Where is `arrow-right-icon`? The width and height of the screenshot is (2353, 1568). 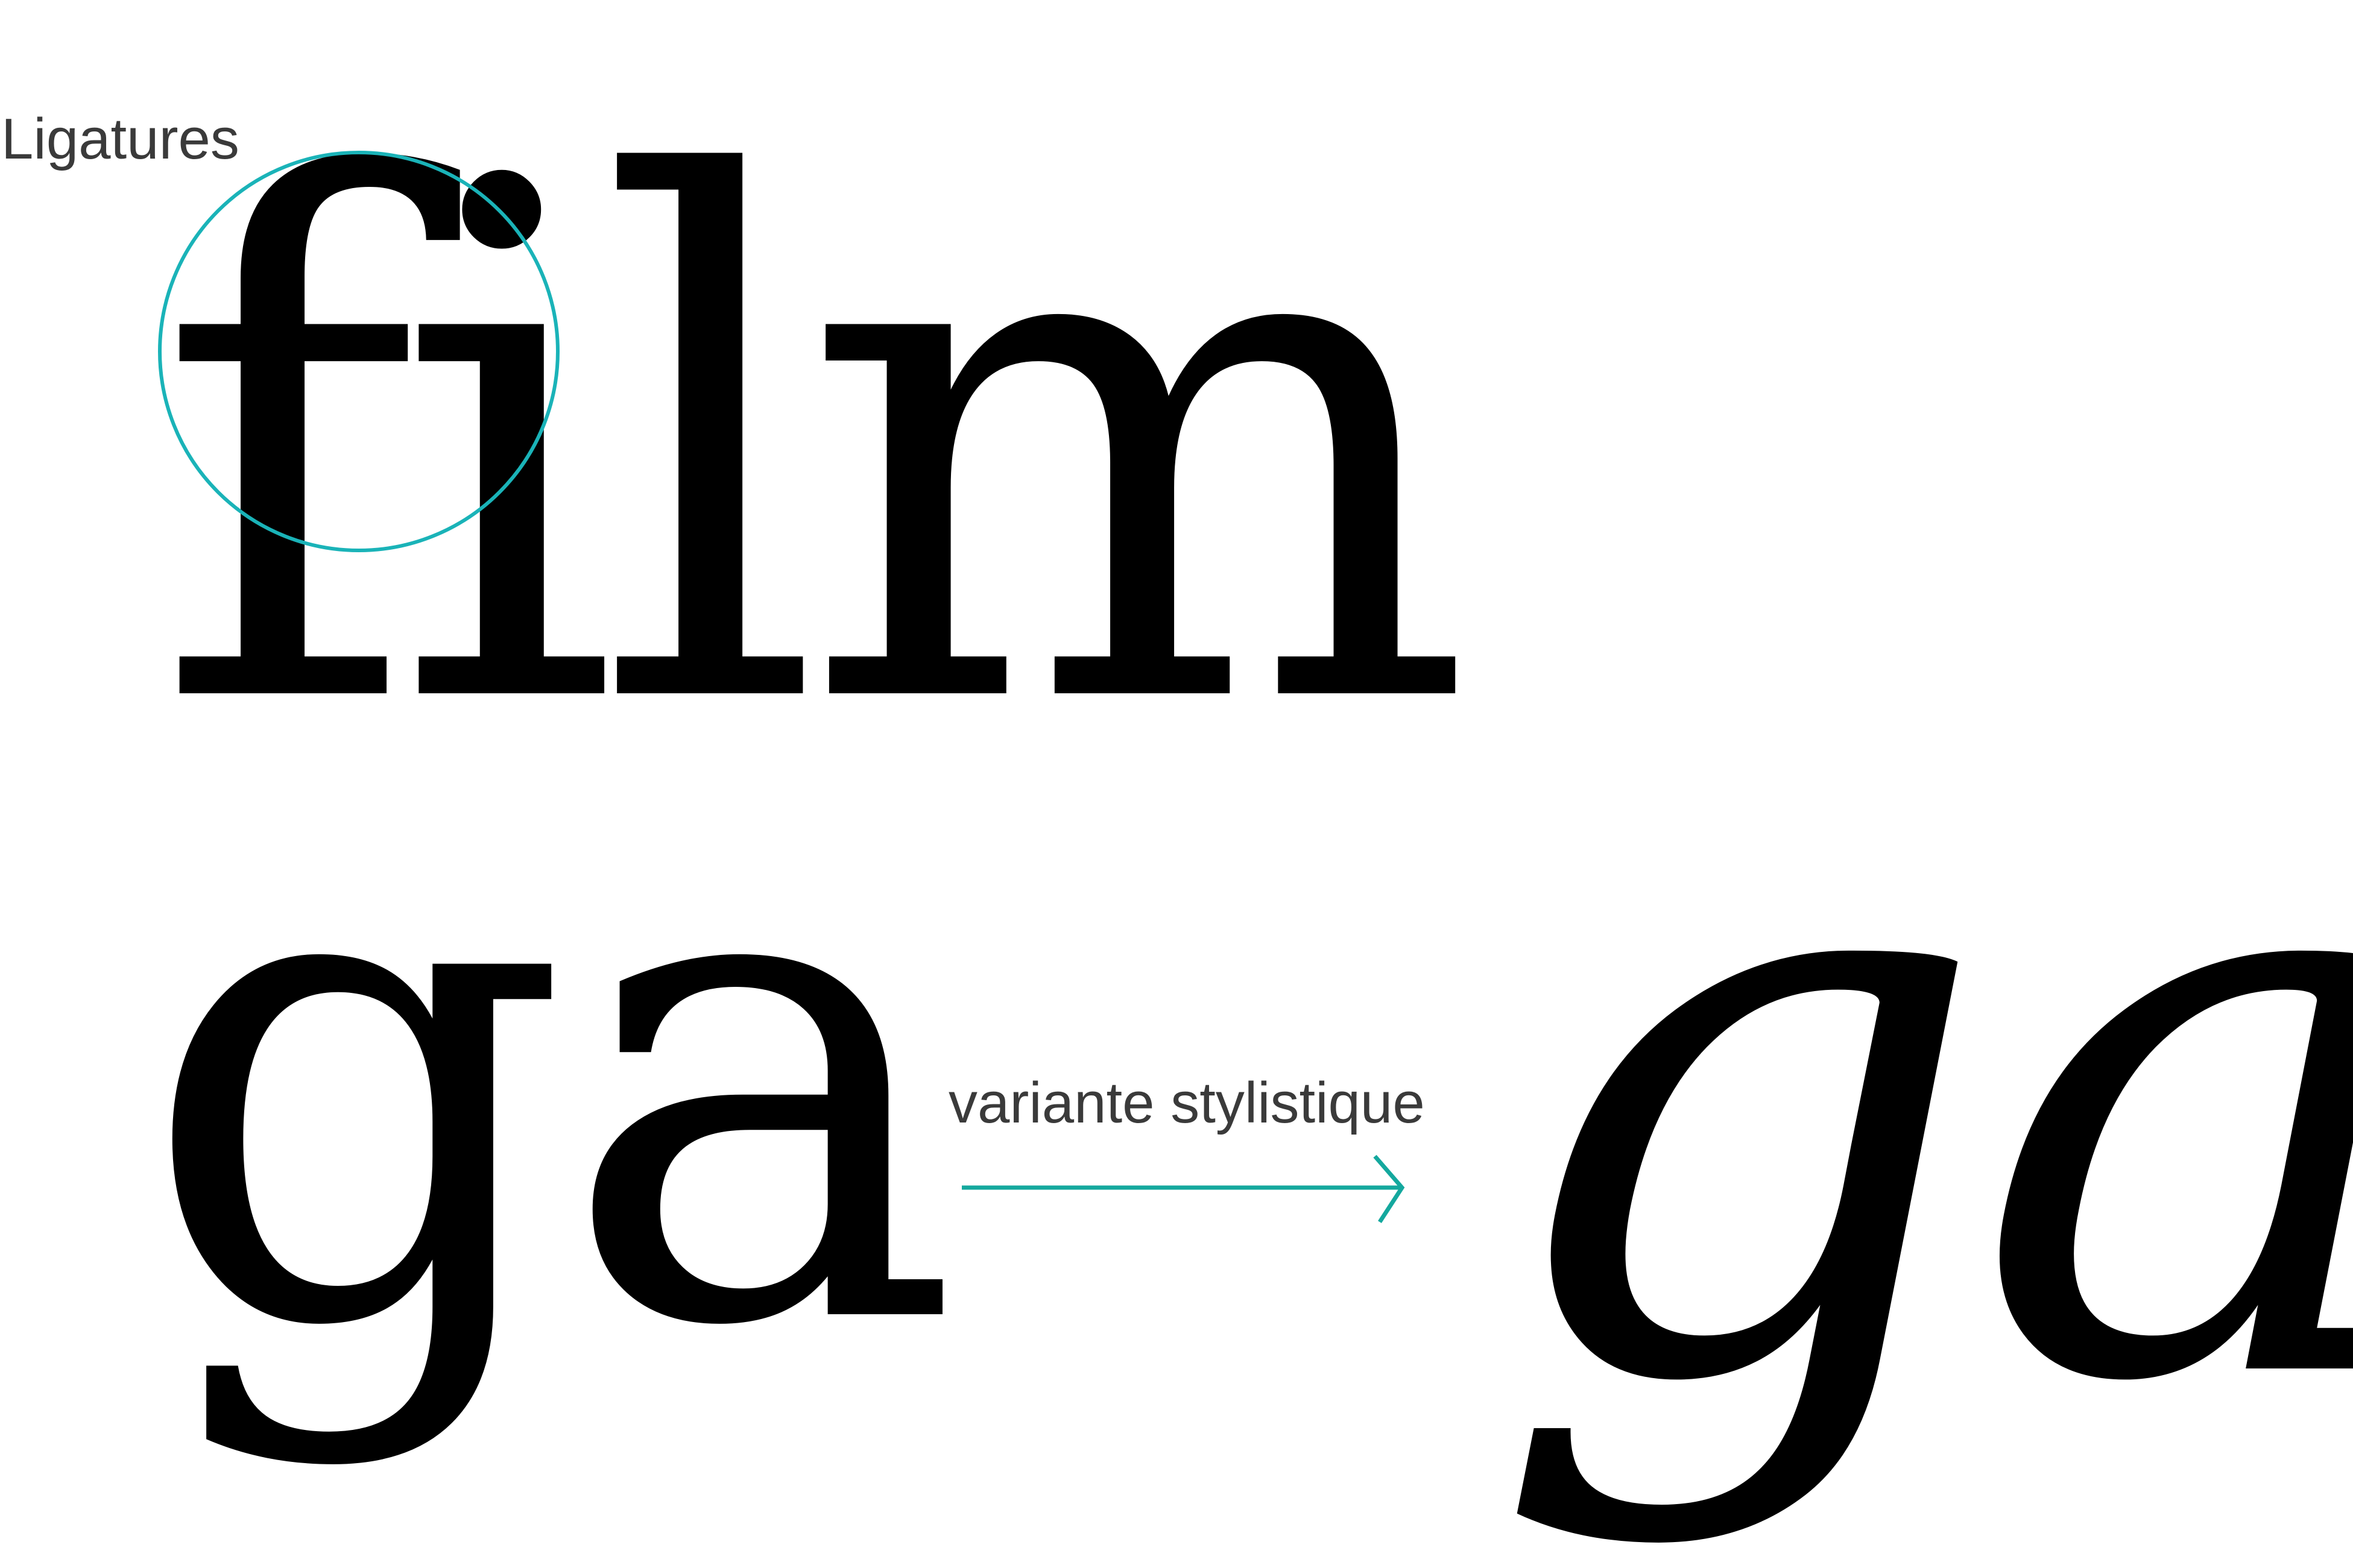
arrow-right-icon is located at coordinates (1183, 1189).